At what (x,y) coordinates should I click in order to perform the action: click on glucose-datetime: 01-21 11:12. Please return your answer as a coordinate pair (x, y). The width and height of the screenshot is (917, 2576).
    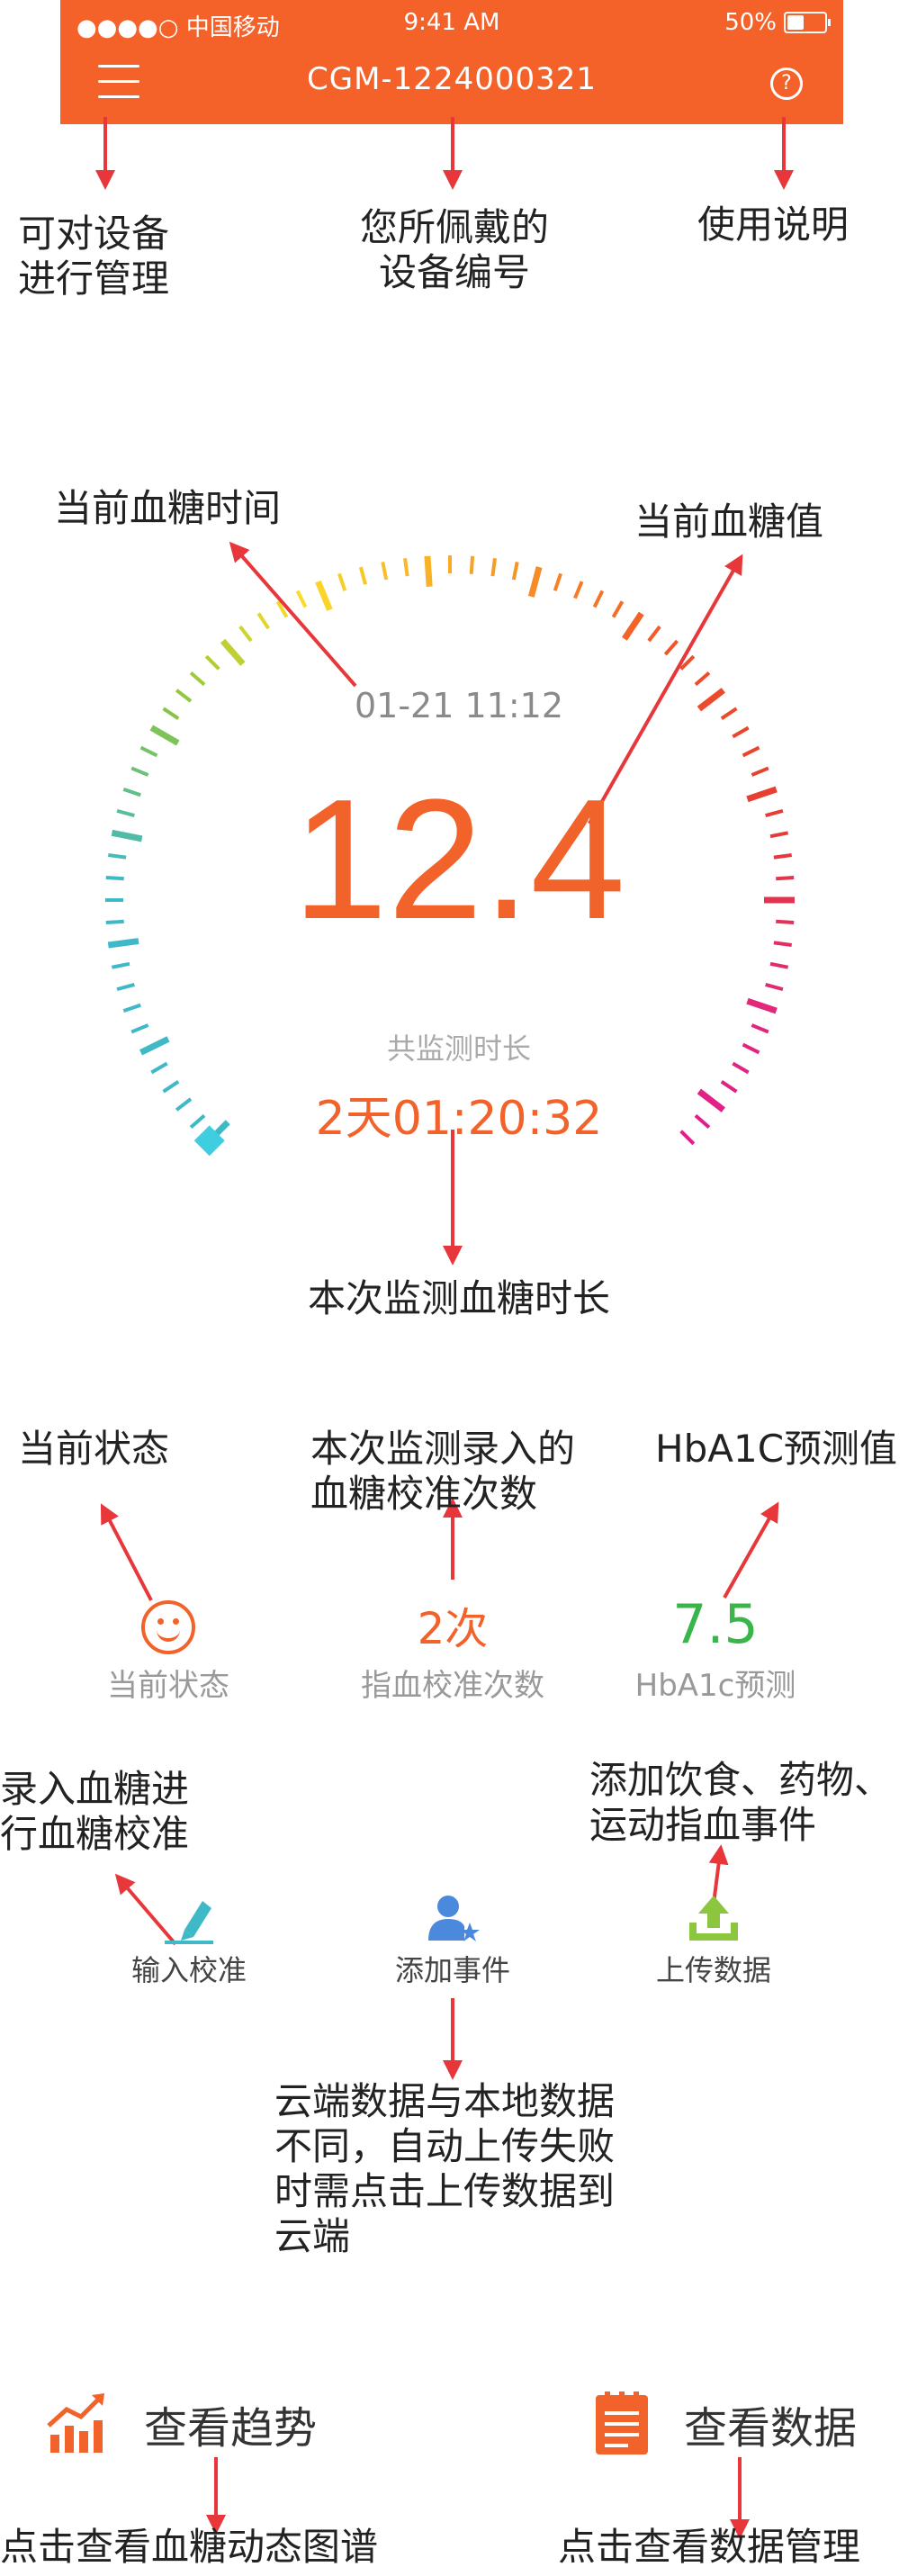
    Looking at the image, I should click on (458, 705).